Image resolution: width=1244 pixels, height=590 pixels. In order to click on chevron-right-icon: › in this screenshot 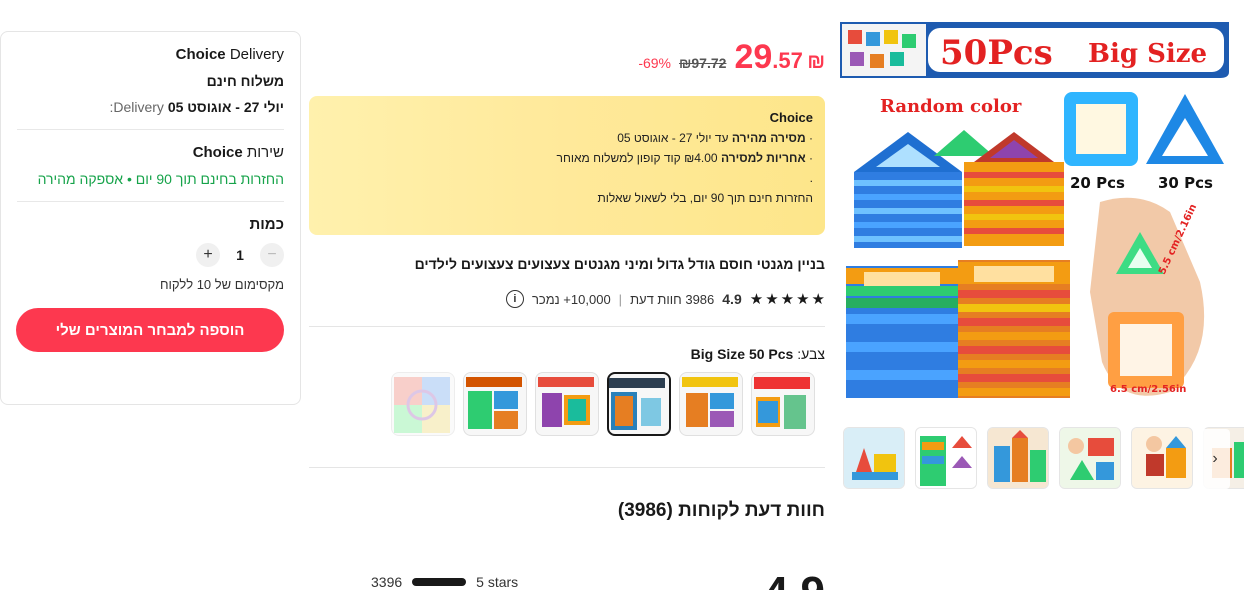, I will do `click(1215, 459)`.